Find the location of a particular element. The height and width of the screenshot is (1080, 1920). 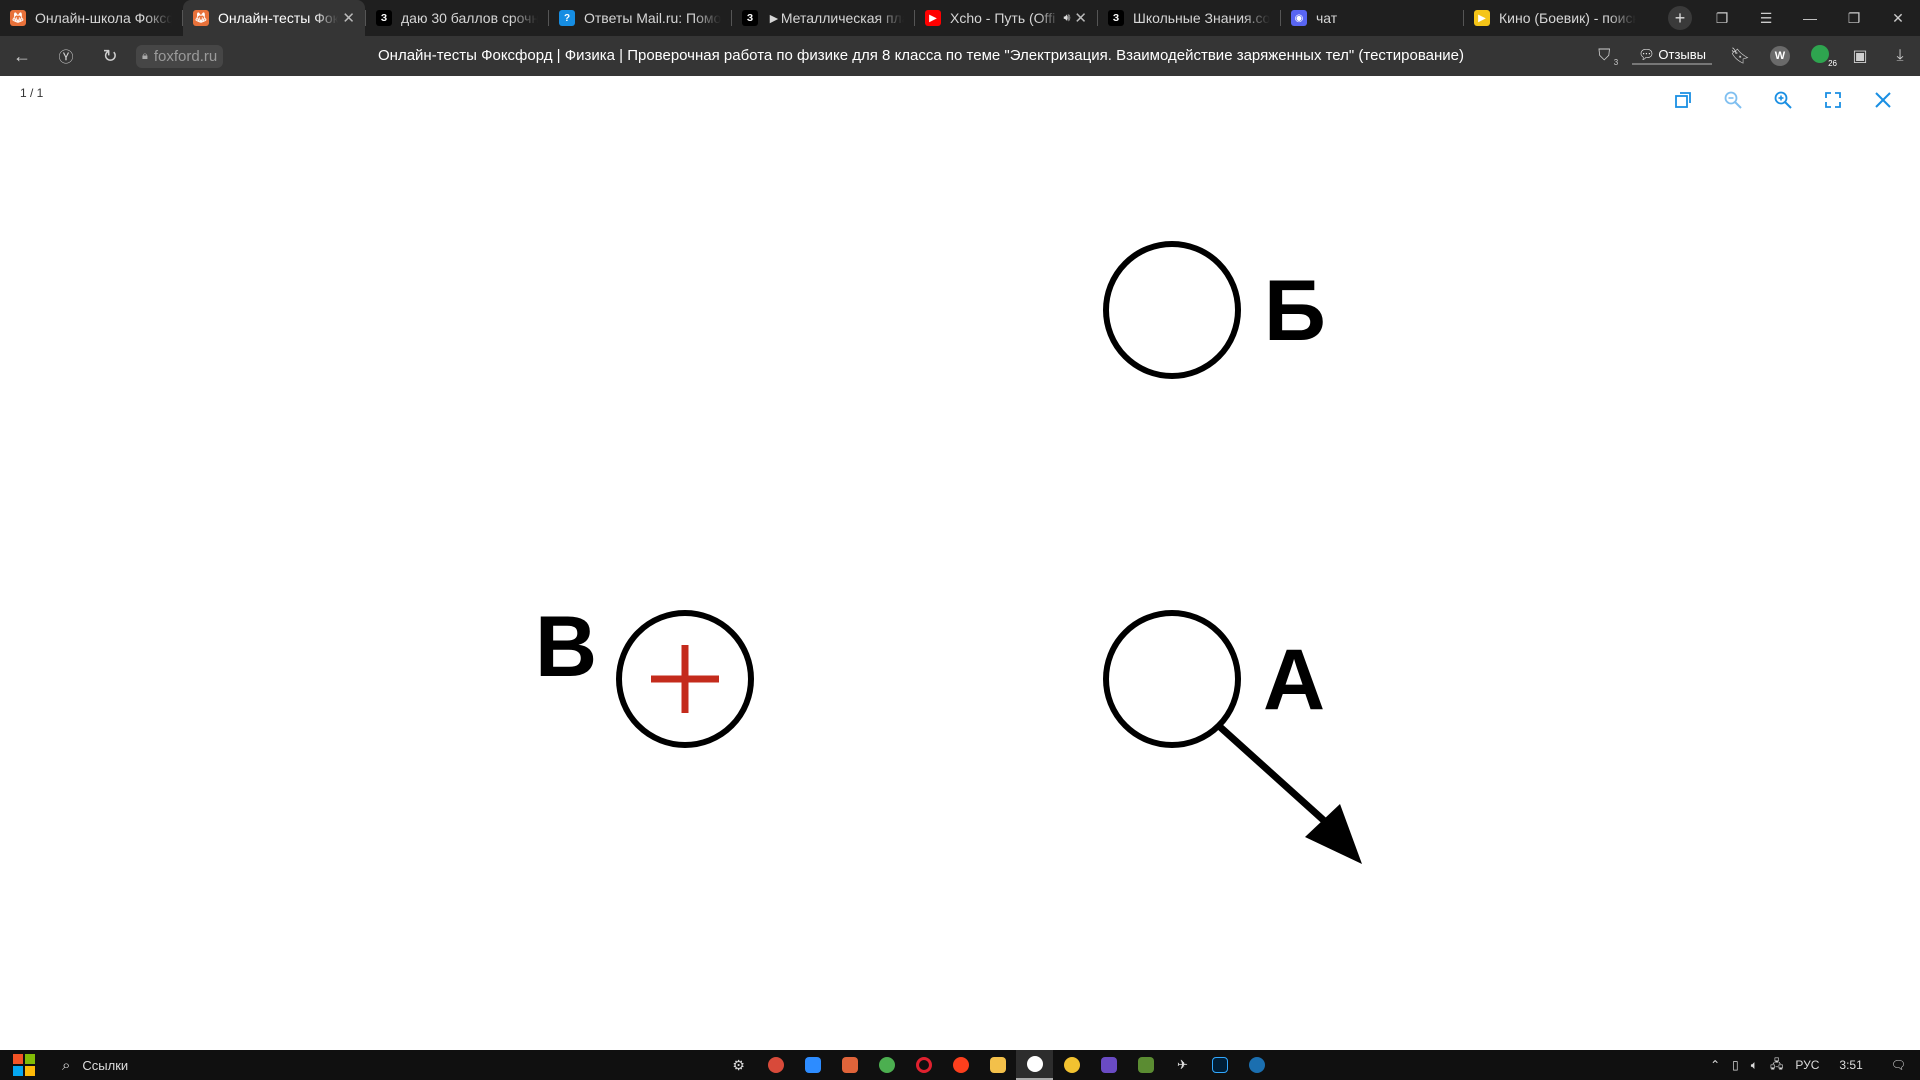

extension-shield: 26 is located at coordinates (1820, 56).